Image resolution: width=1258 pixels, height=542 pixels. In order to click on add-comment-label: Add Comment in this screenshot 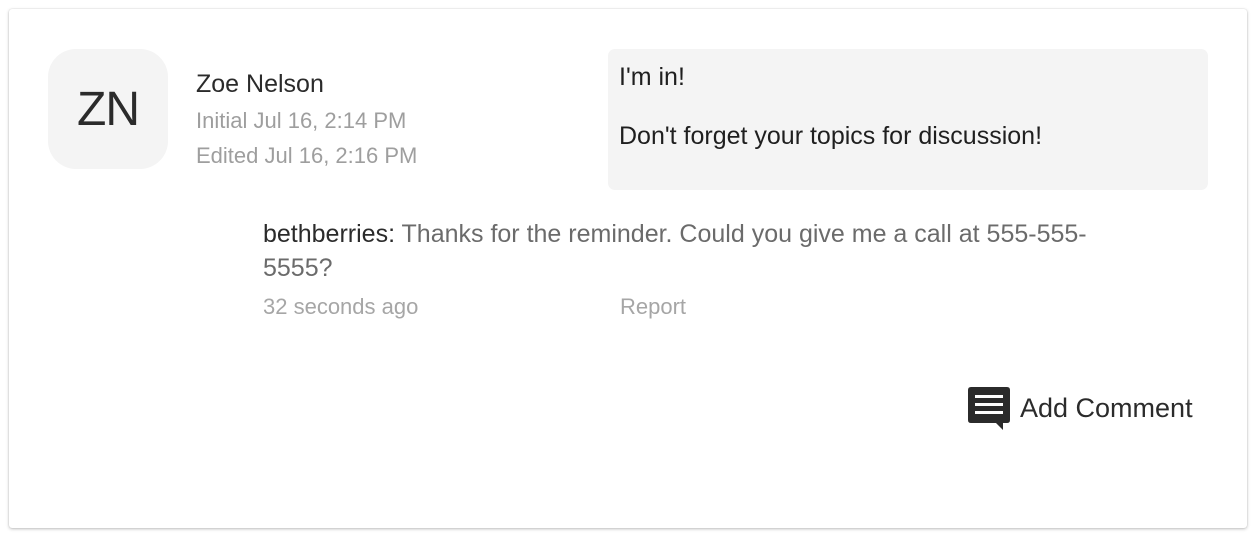, I will do `click(1106, 407)`.